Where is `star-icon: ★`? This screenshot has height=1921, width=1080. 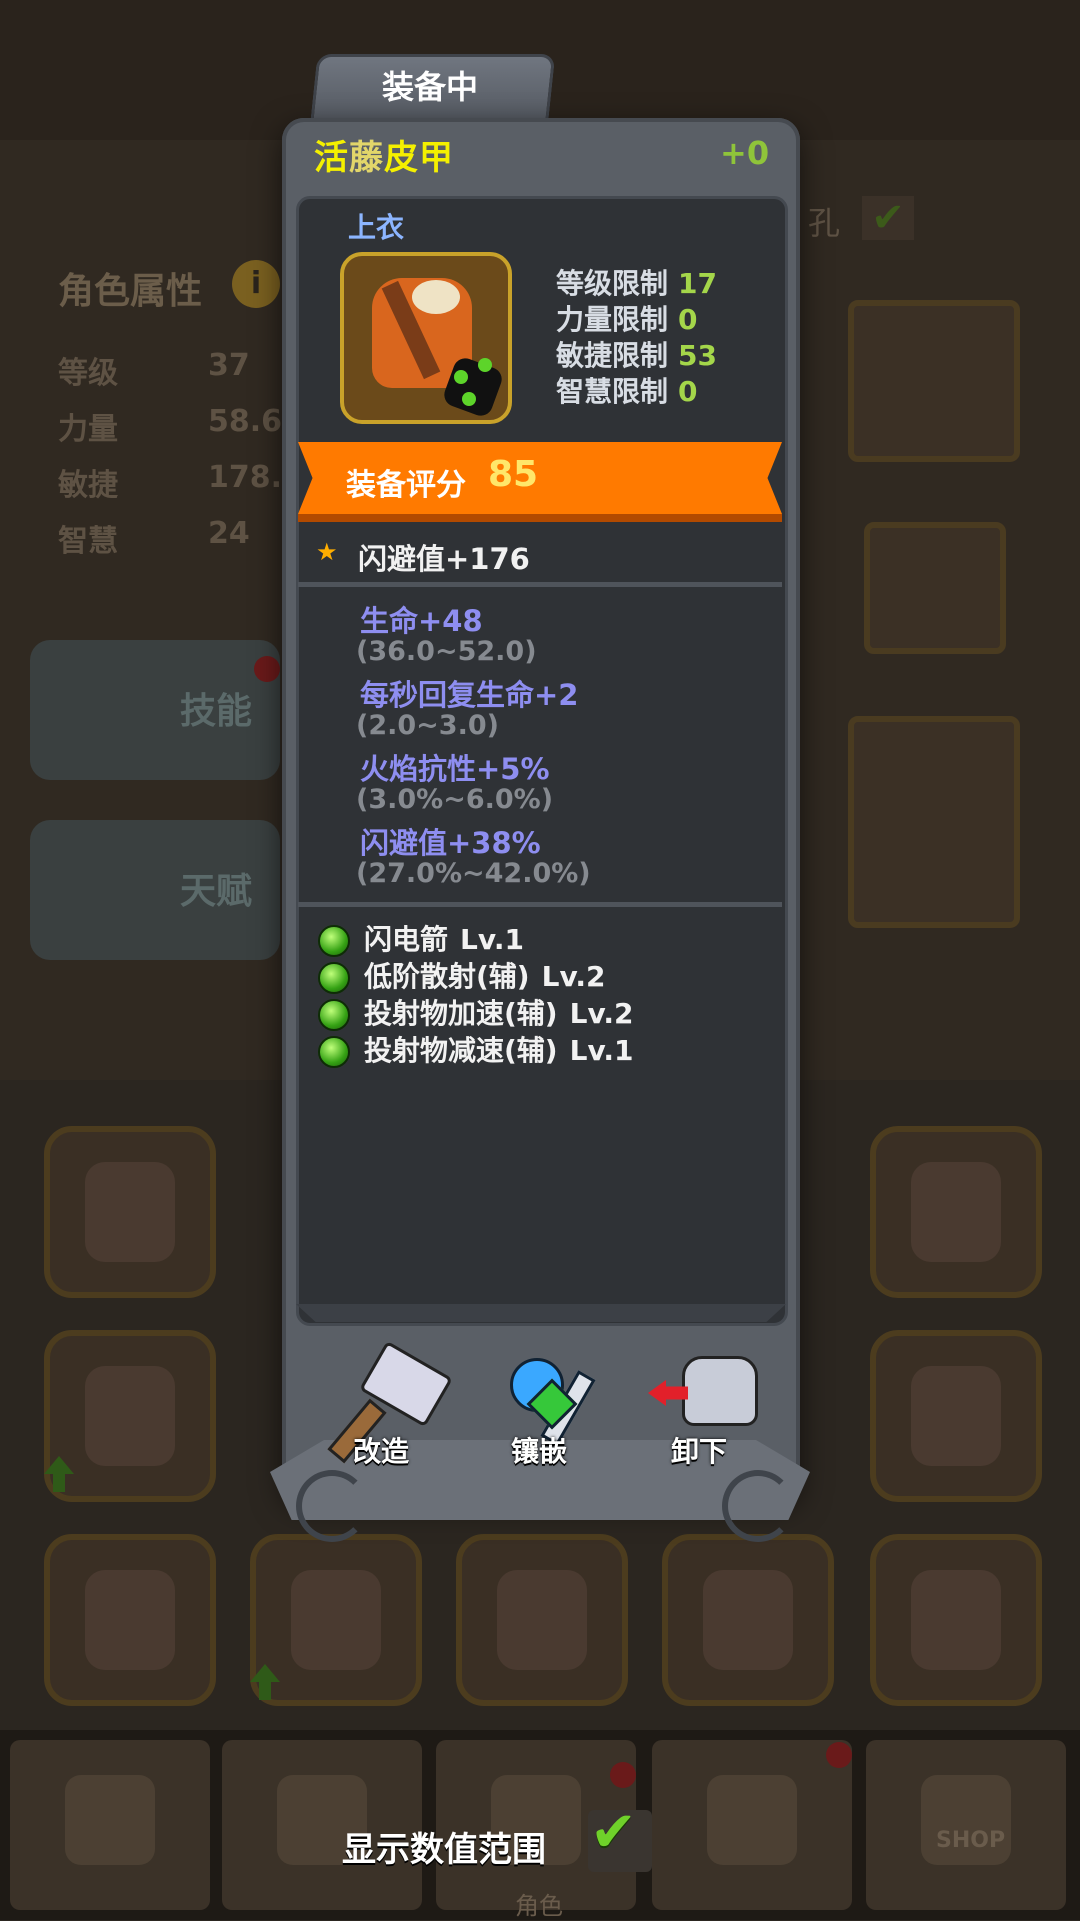
star-icon: ★ is located at coordinates (327, 552).